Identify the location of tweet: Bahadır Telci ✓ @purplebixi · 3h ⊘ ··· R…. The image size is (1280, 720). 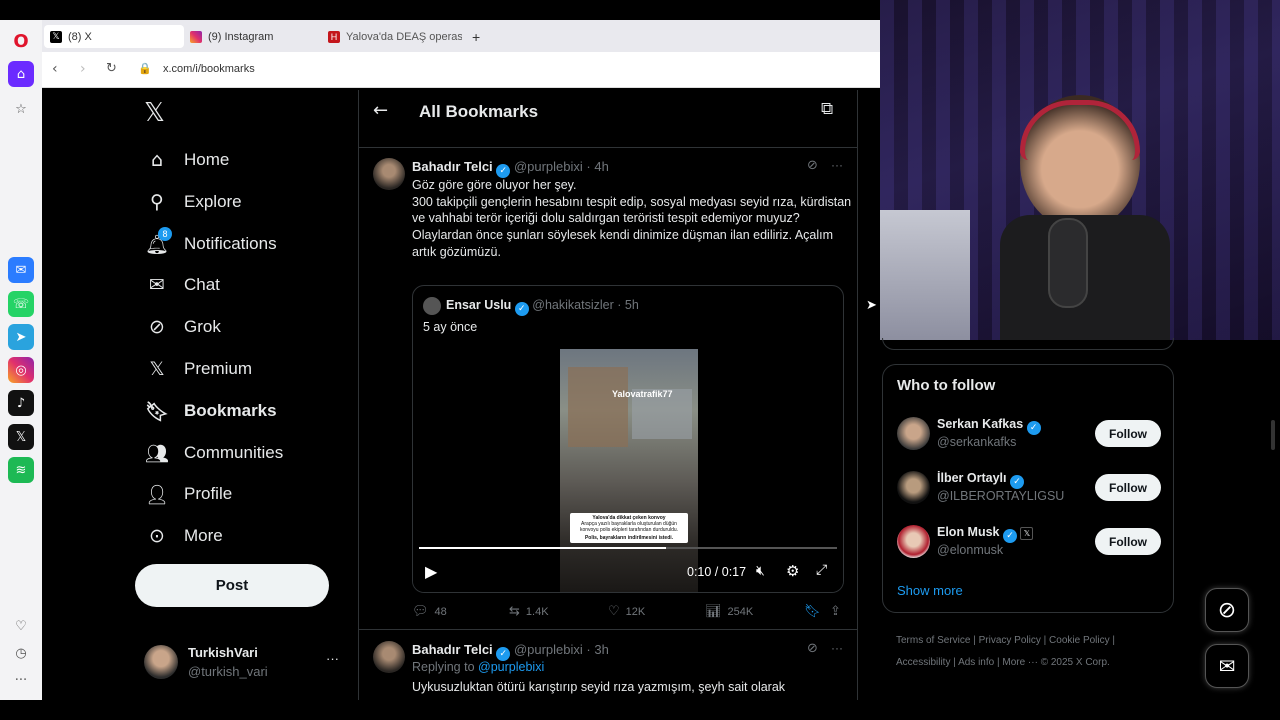
(608, 665).